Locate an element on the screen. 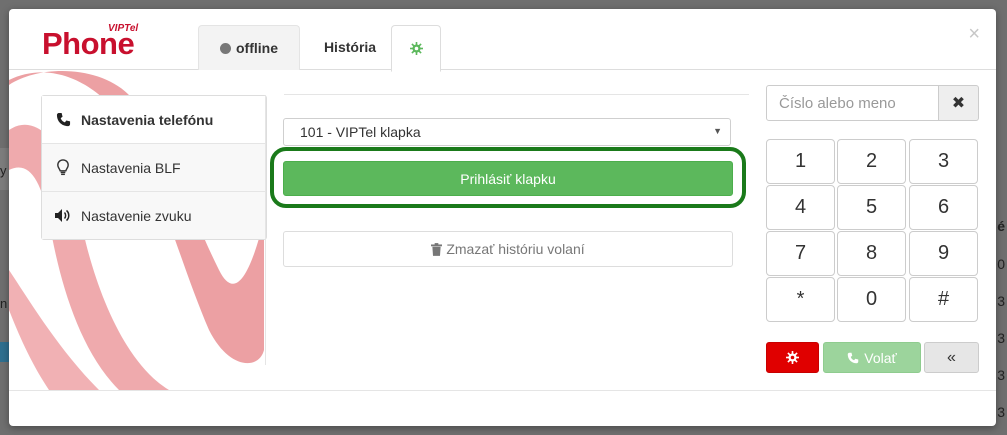  sidebar-item-sound-settings: Nastavenie zvuku is located at coordinates (154, 215).